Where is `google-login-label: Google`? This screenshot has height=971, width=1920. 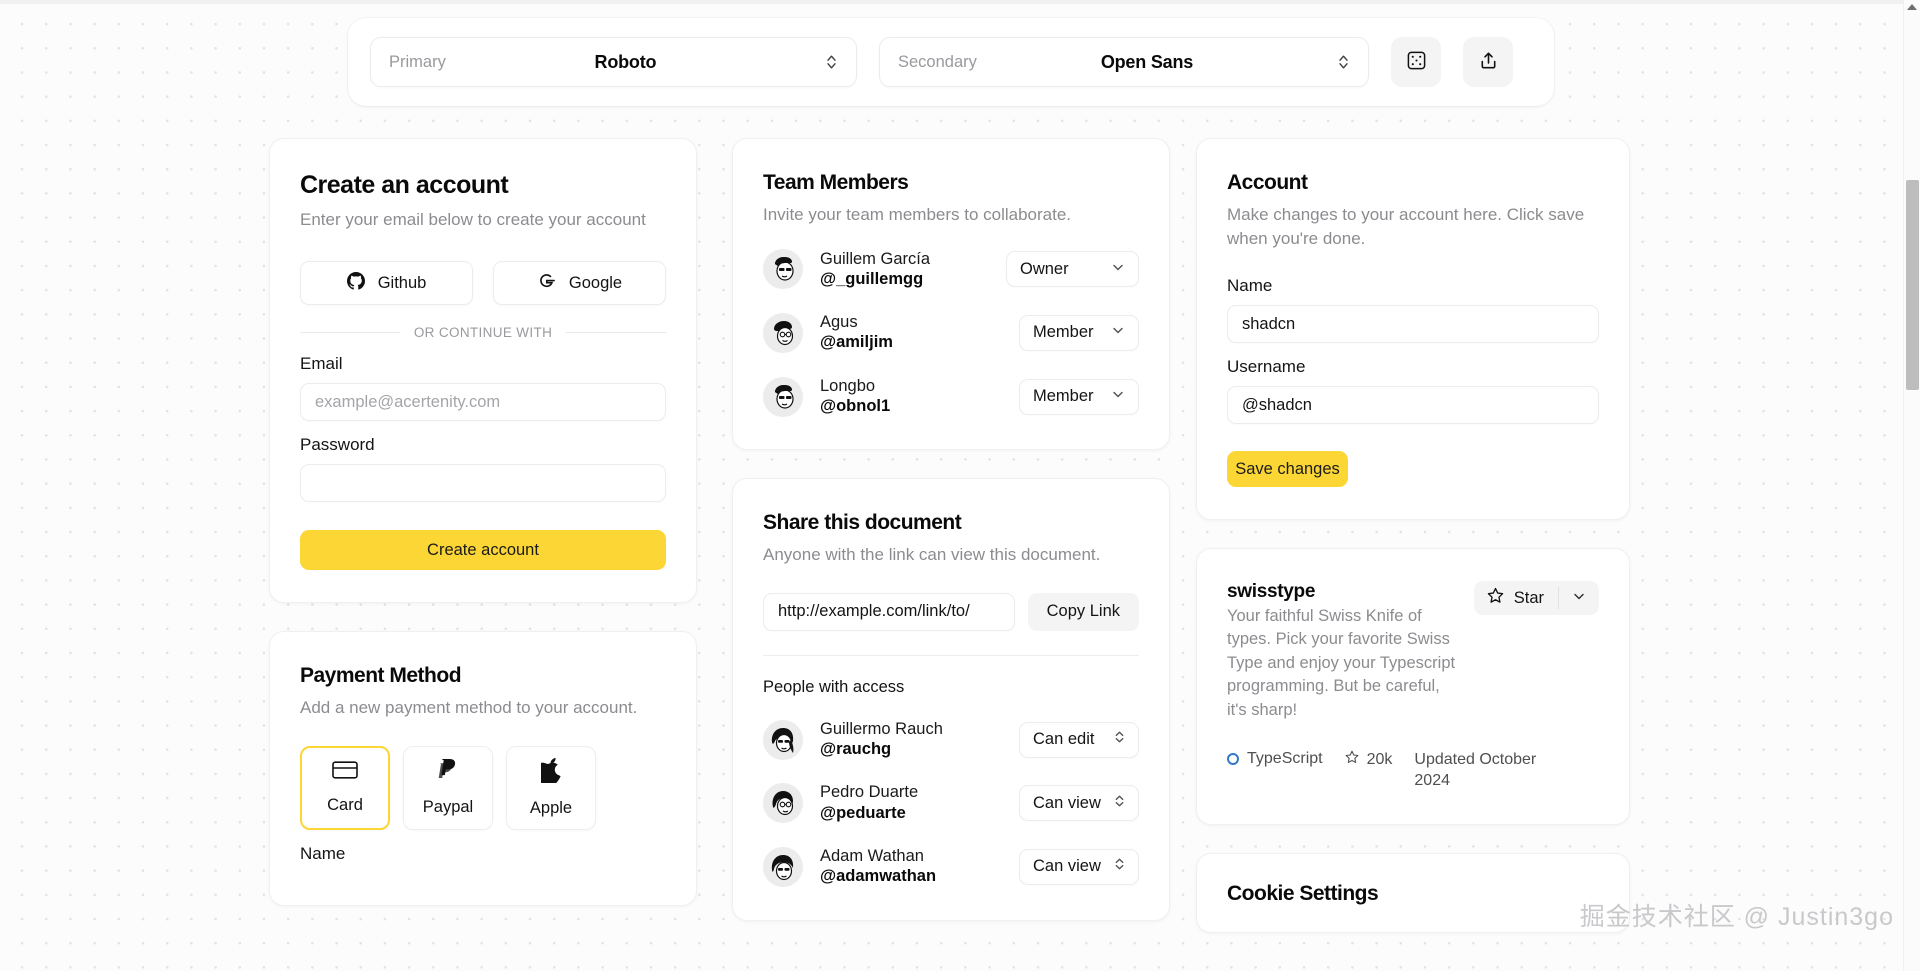 google-login-label: Google is located at coordinates (595, 282).